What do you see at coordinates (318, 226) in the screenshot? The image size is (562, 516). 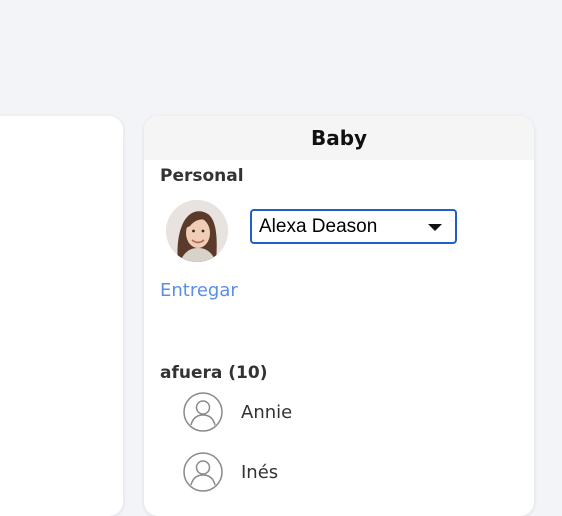 I see `person-select-value: Alexa Deason` at bounding box center [318, 226].